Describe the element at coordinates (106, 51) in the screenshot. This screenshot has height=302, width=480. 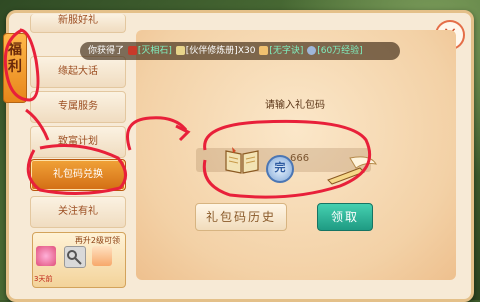
I see `ticker-prefix: 你获得了` at that location.